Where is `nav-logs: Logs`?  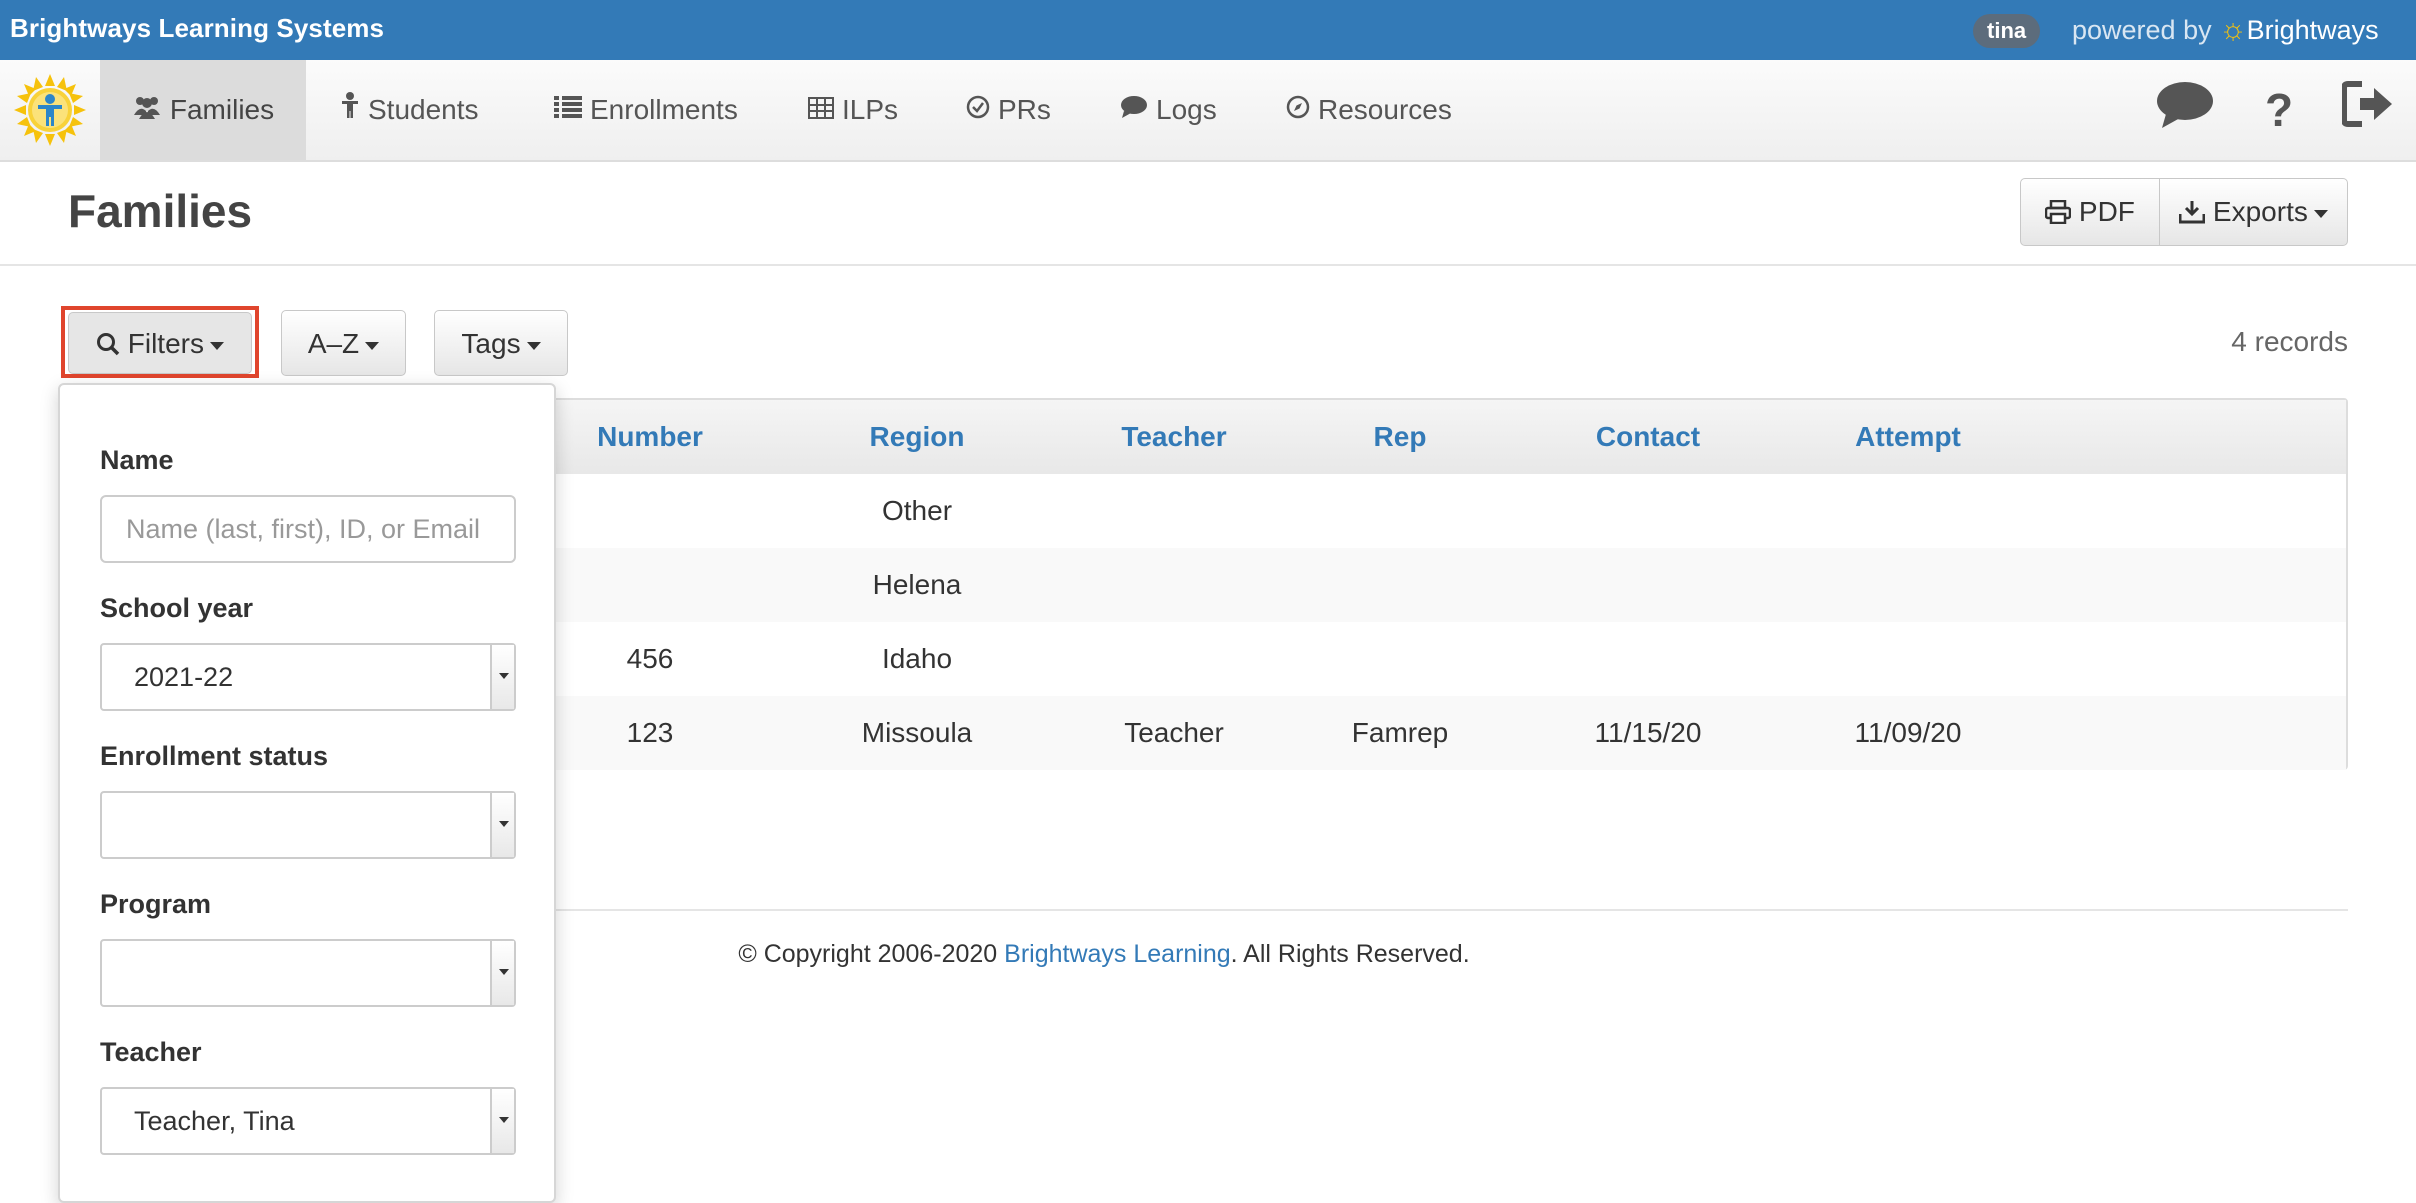
nav-logs: Logs is located at coordinates (1168, 110).